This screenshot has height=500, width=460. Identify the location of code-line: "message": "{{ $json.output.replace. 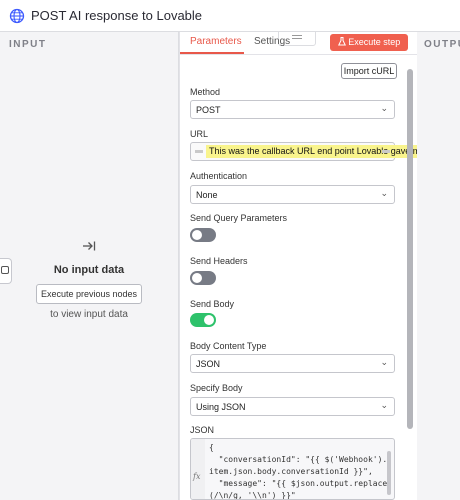
(298, 483).